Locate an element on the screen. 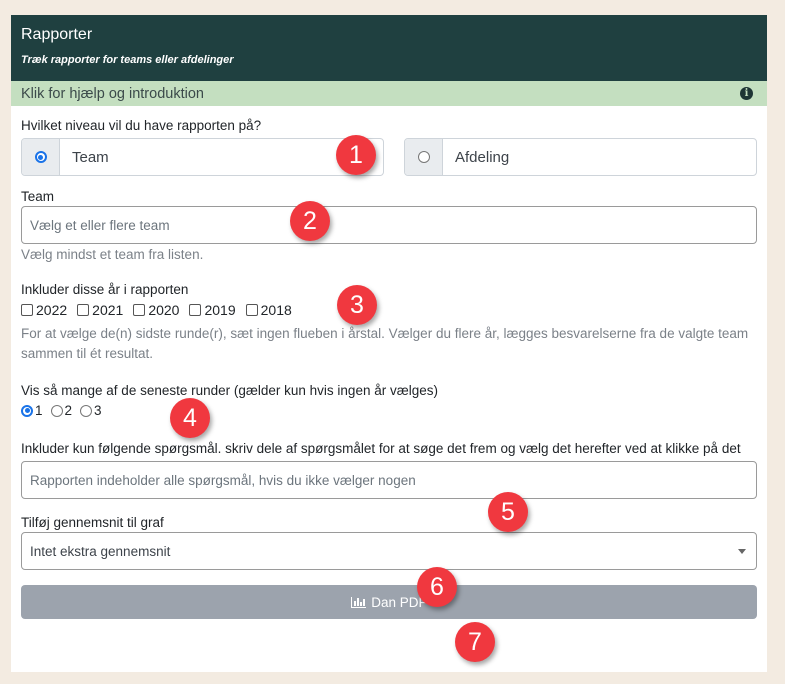 The width and height of the screenshot is (785, 684). radio-label: 1 is located at coordinates (39, 410).